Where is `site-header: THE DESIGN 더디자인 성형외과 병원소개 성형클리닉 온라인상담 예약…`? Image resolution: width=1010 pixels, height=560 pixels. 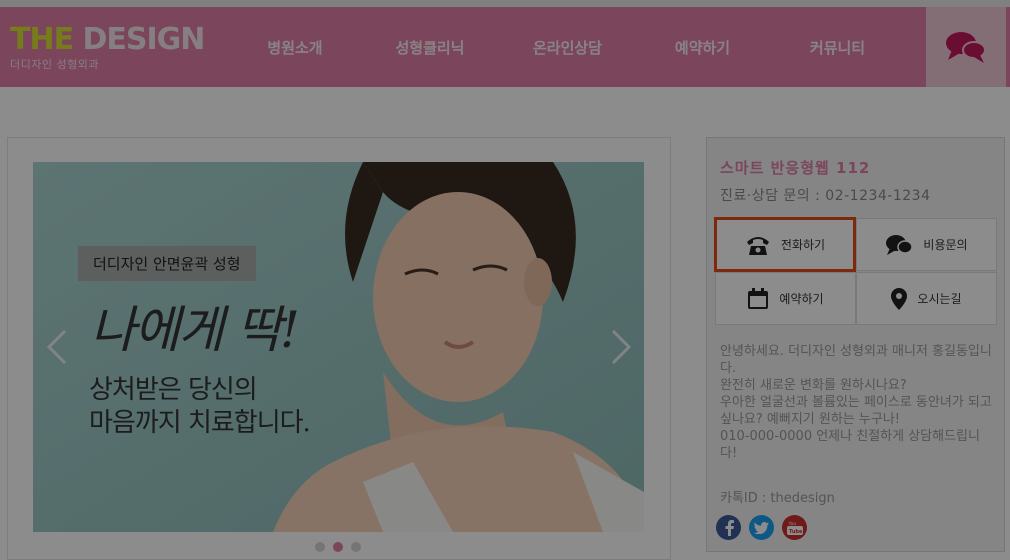 site-header: THE DESIGN 더디자인 성형외과 병원소개 성형클리닉 온라인상담 예약… is located at coordinates (505, 47).